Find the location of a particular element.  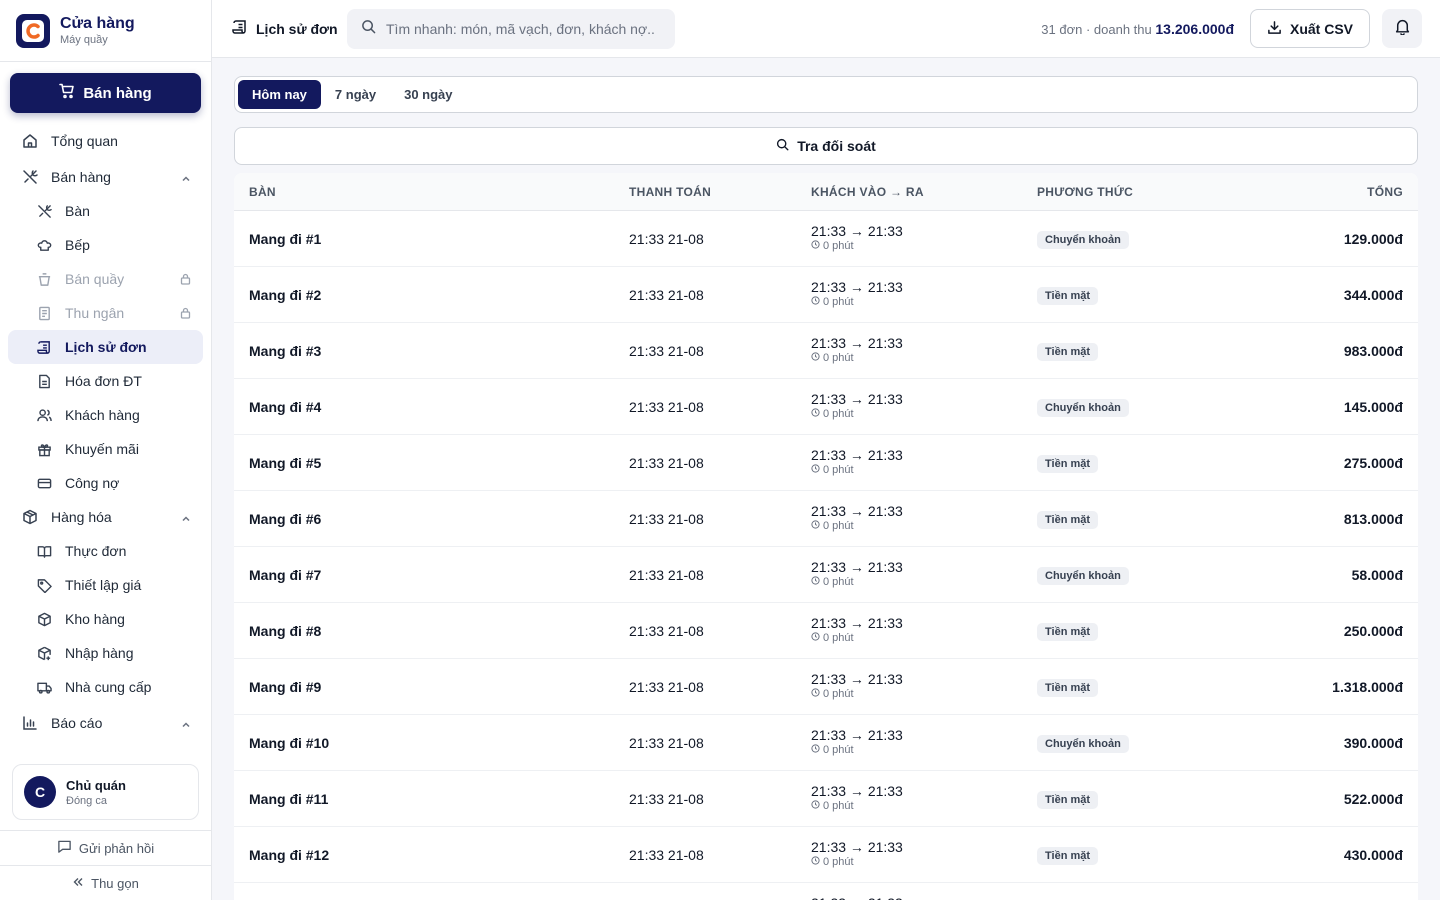

sidebar-item-order-history: Lịch sử đơn is located at coordinates (105, 347).